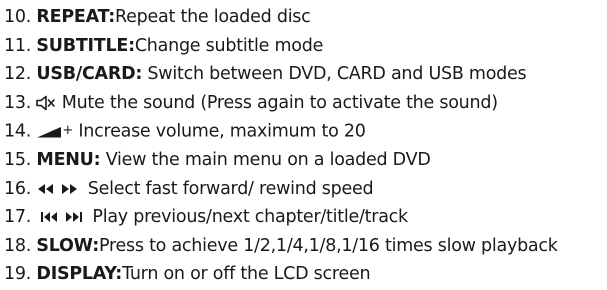 The height and width of the screenshot is (290, 607). What do you see at coordinates (18, 74) in the screenshot?
I see `item-number: 12.` at bounding box center [18, 74].